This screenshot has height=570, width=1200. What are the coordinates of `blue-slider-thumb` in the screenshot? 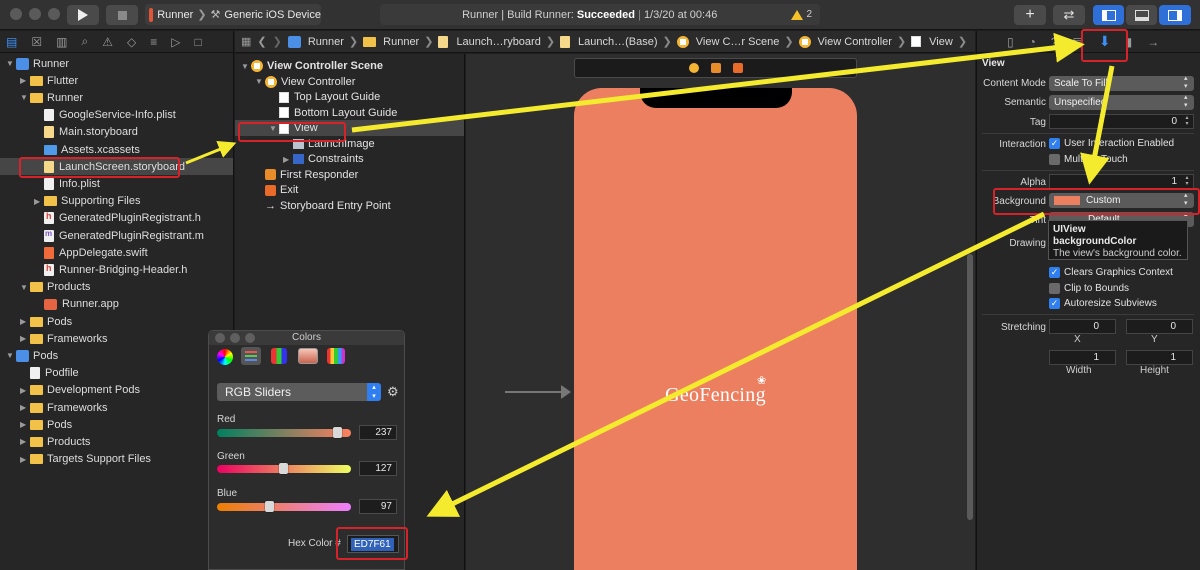 It's located at (269, 506).